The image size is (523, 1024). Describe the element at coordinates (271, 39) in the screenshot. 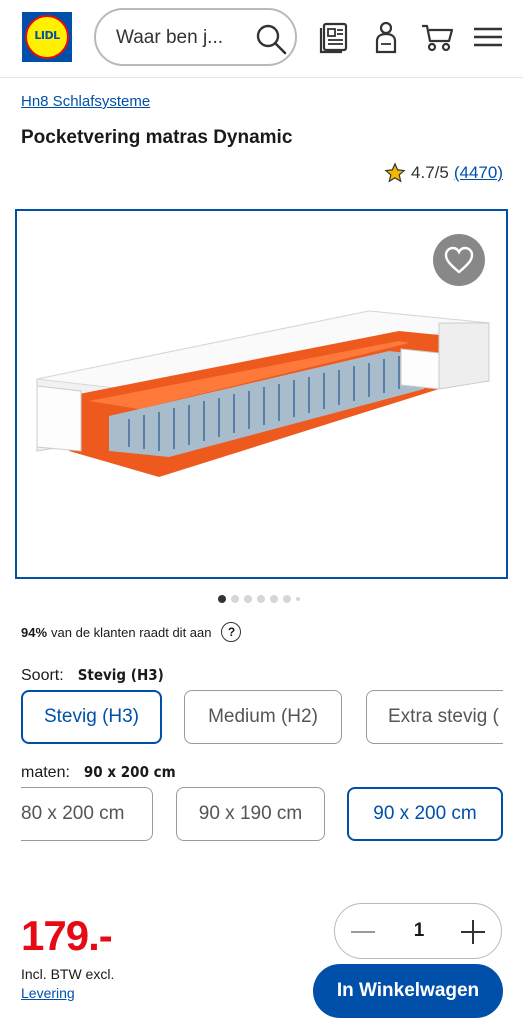

I see `search-icon` at that location.